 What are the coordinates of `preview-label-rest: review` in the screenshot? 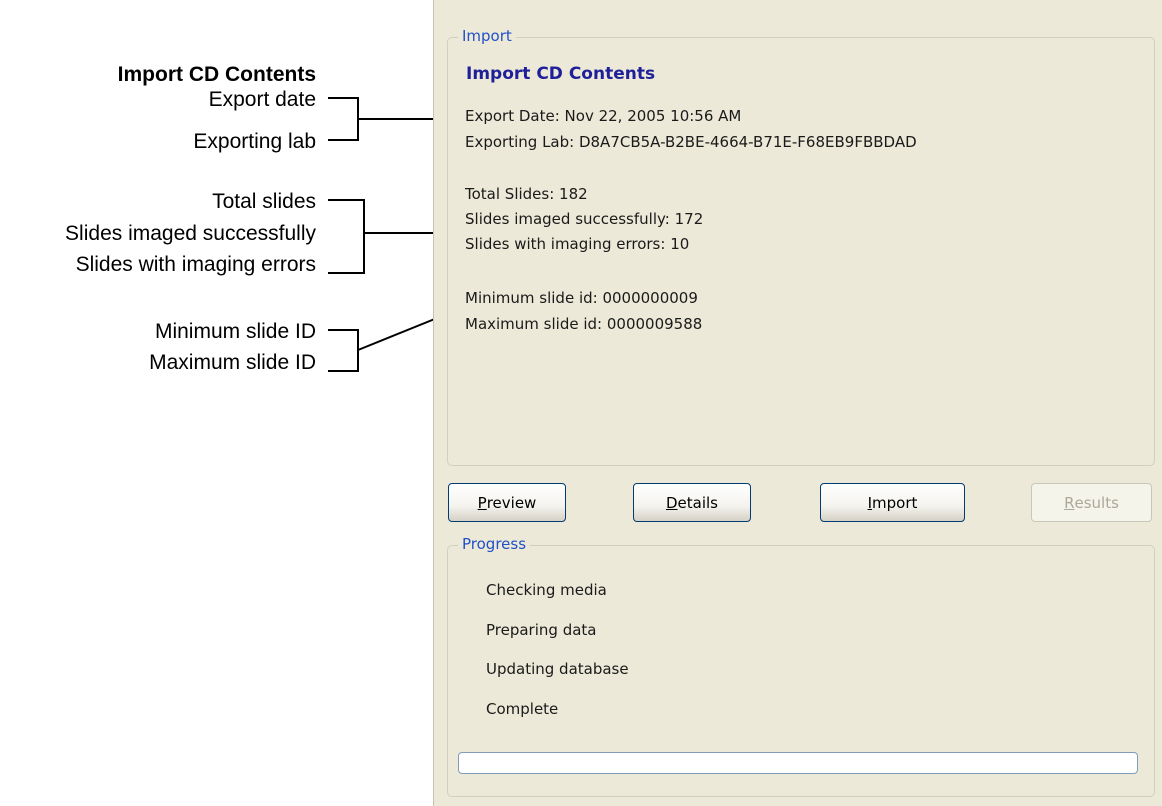 It's located at (511, 502).